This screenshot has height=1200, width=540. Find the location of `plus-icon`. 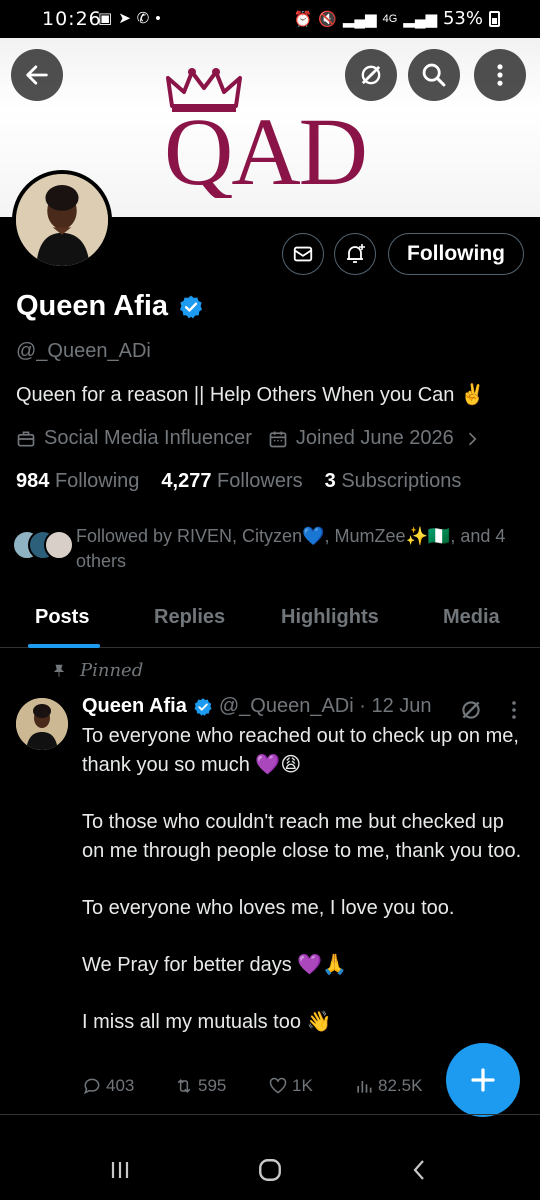

plus-icon is located at coordinates (483, 1080).